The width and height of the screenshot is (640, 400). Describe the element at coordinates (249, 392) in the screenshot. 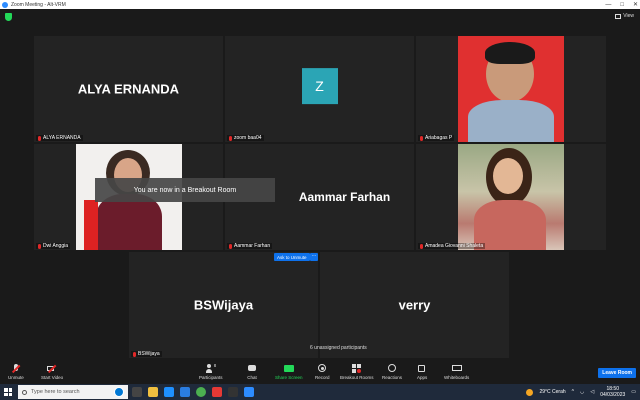

I see `zoom-taskbar-icon` at that location.